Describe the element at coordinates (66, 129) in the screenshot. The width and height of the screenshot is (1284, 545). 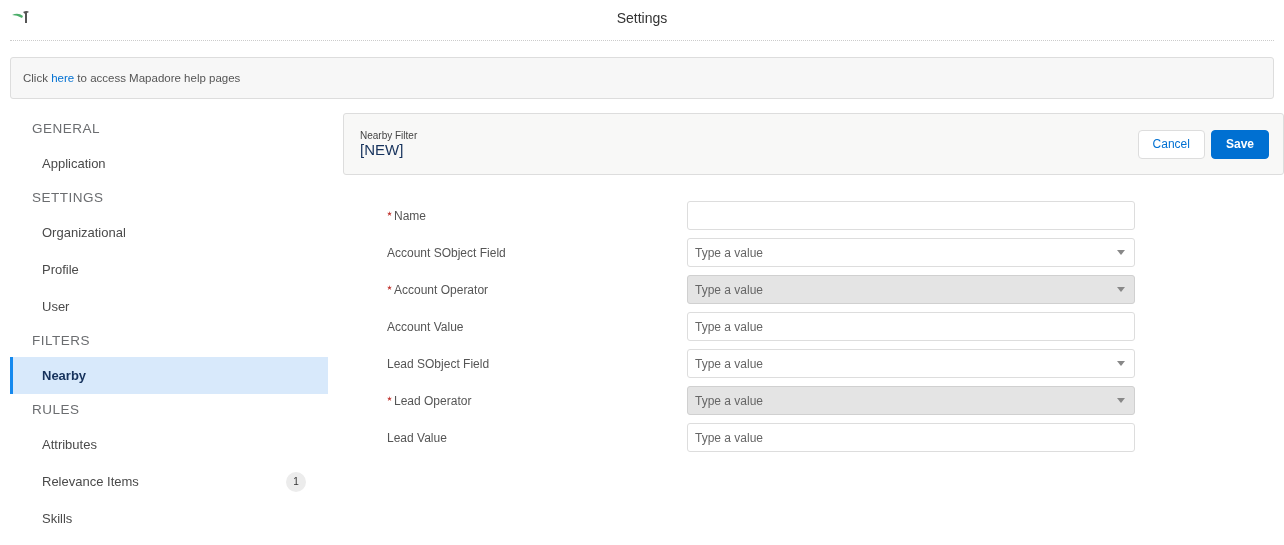
I see `section-heading: GENERAL` at that location.